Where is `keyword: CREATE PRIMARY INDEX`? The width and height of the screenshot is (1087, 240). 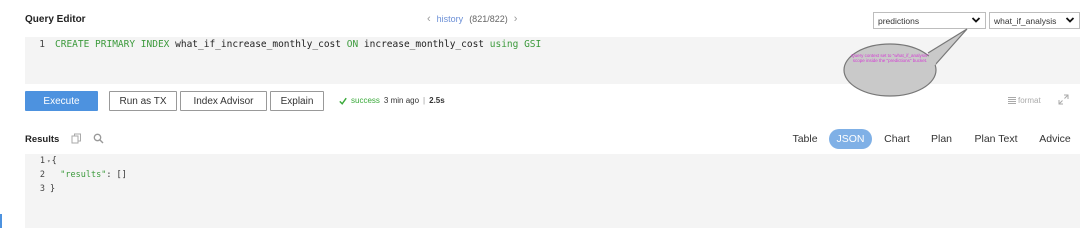 keyword: CREATE PRIMARY INDEX is located at coordinates (112, 44).